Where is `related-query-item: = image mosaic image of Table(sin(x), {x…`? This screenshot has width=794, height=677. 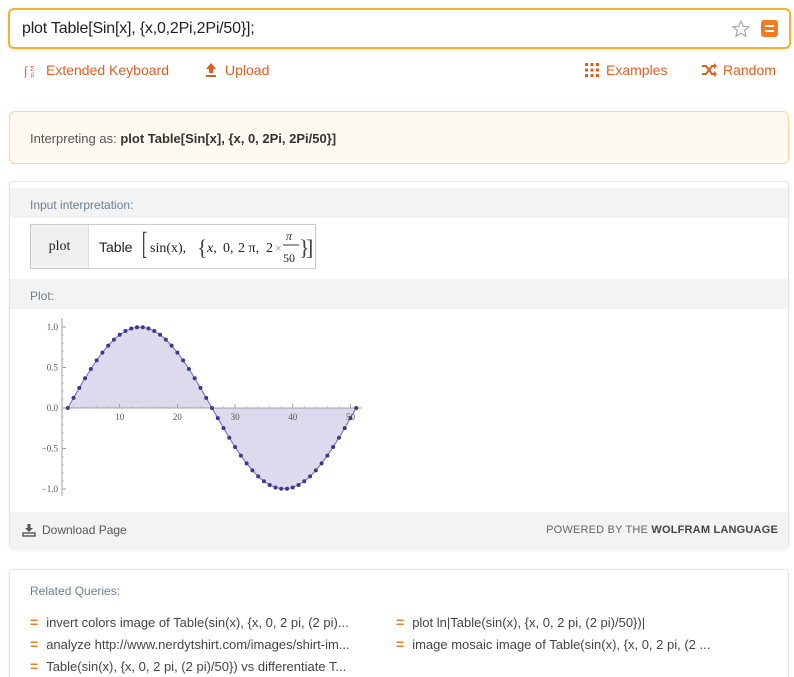 related-query-item: = image mosaic image of Table(sin(x), {x… is located at coordinates (553, 644).